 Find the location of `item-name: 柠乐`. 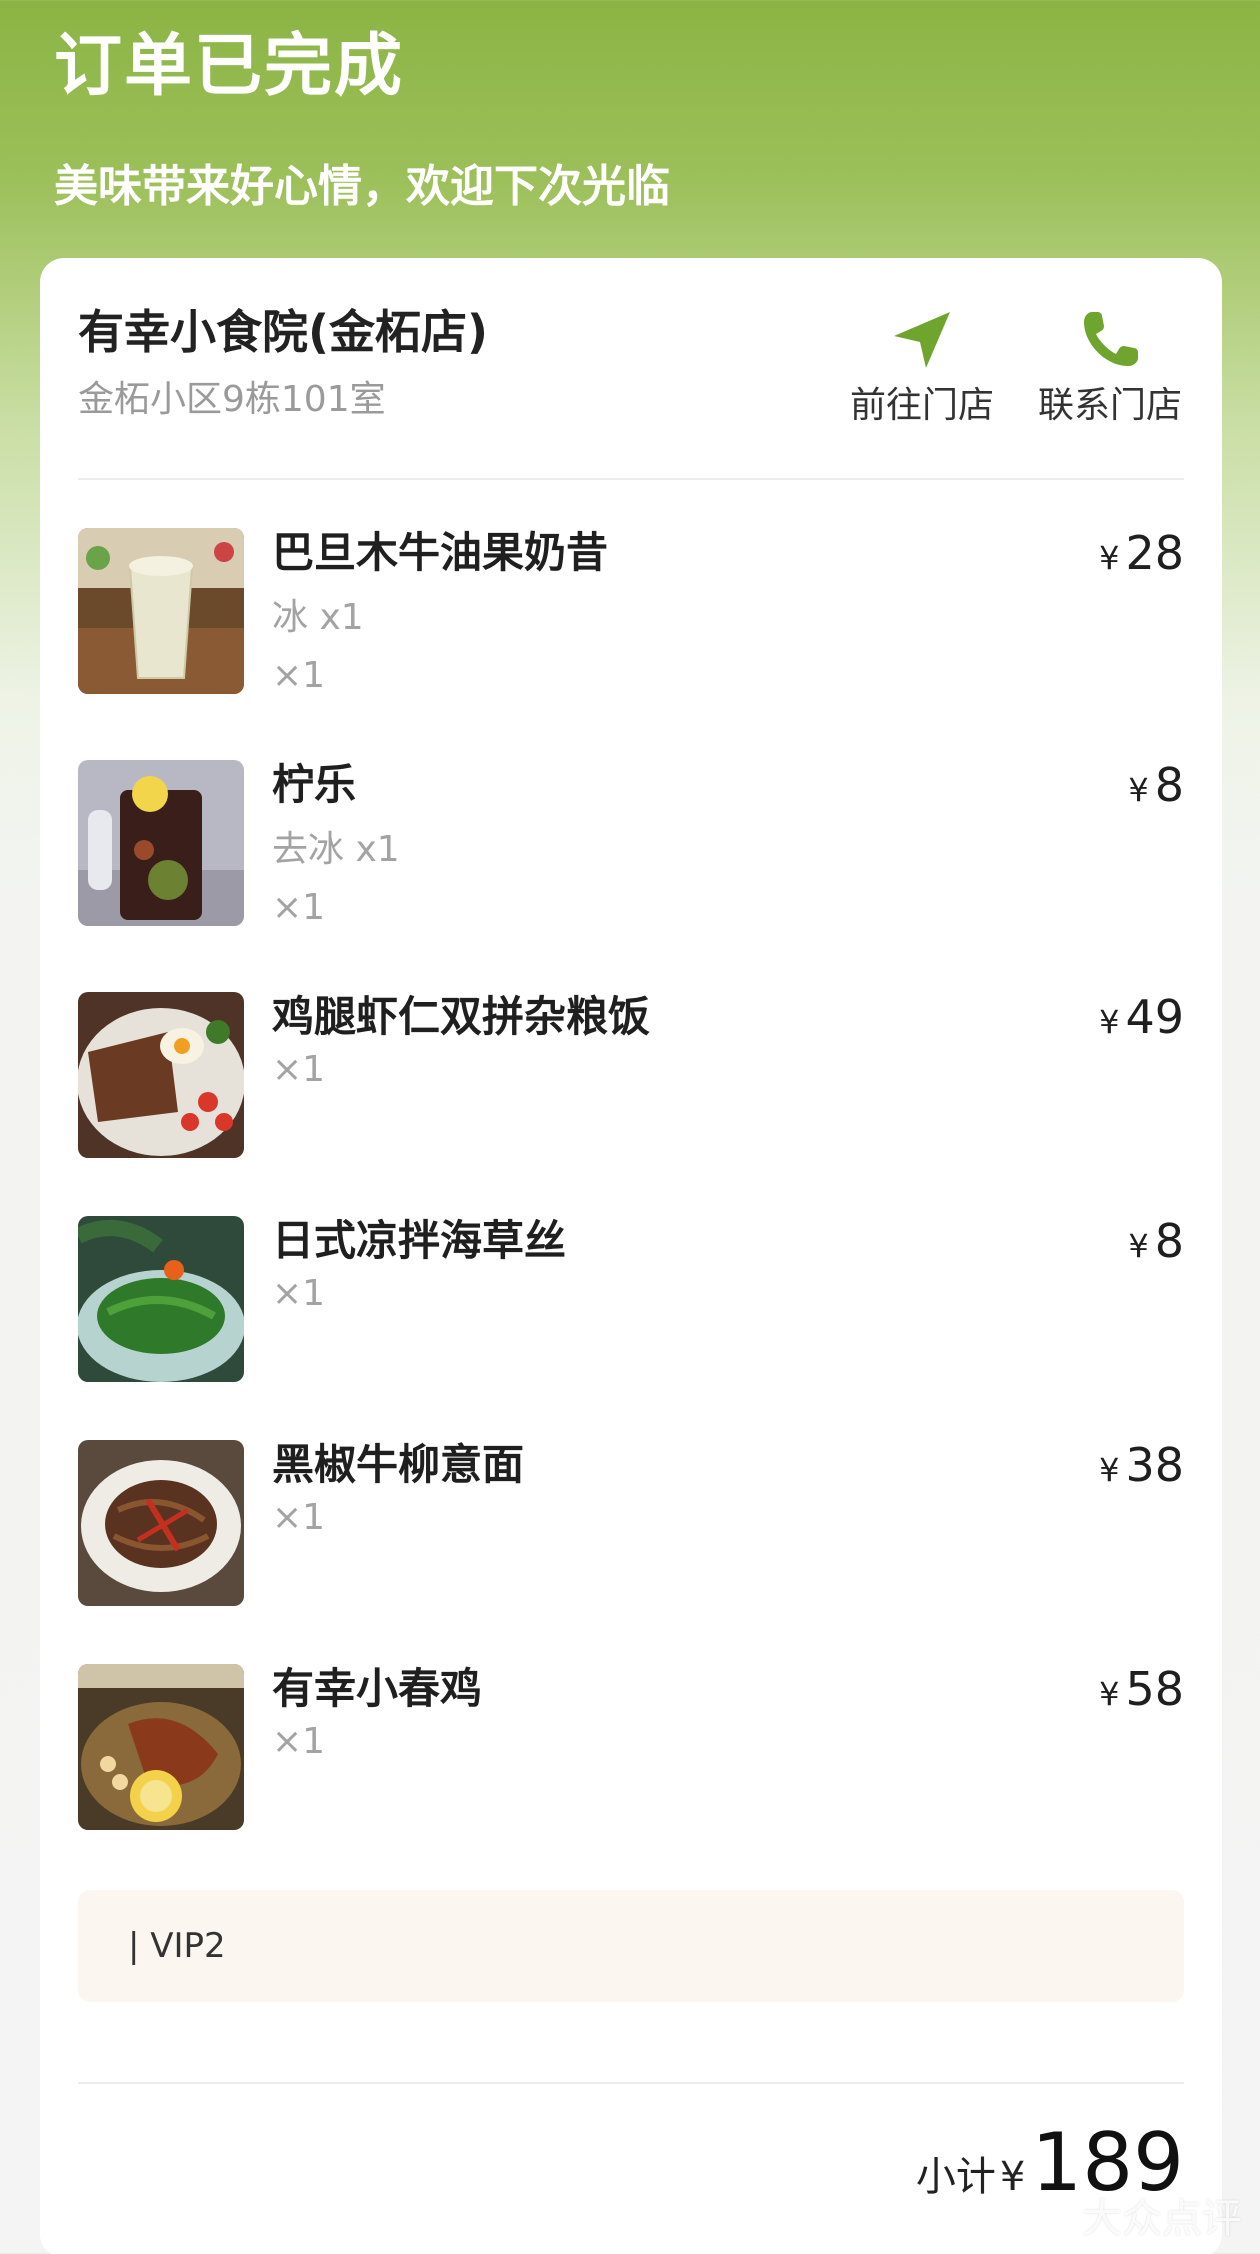

item-name: 柠乐 is located at coordinates (314, 784).